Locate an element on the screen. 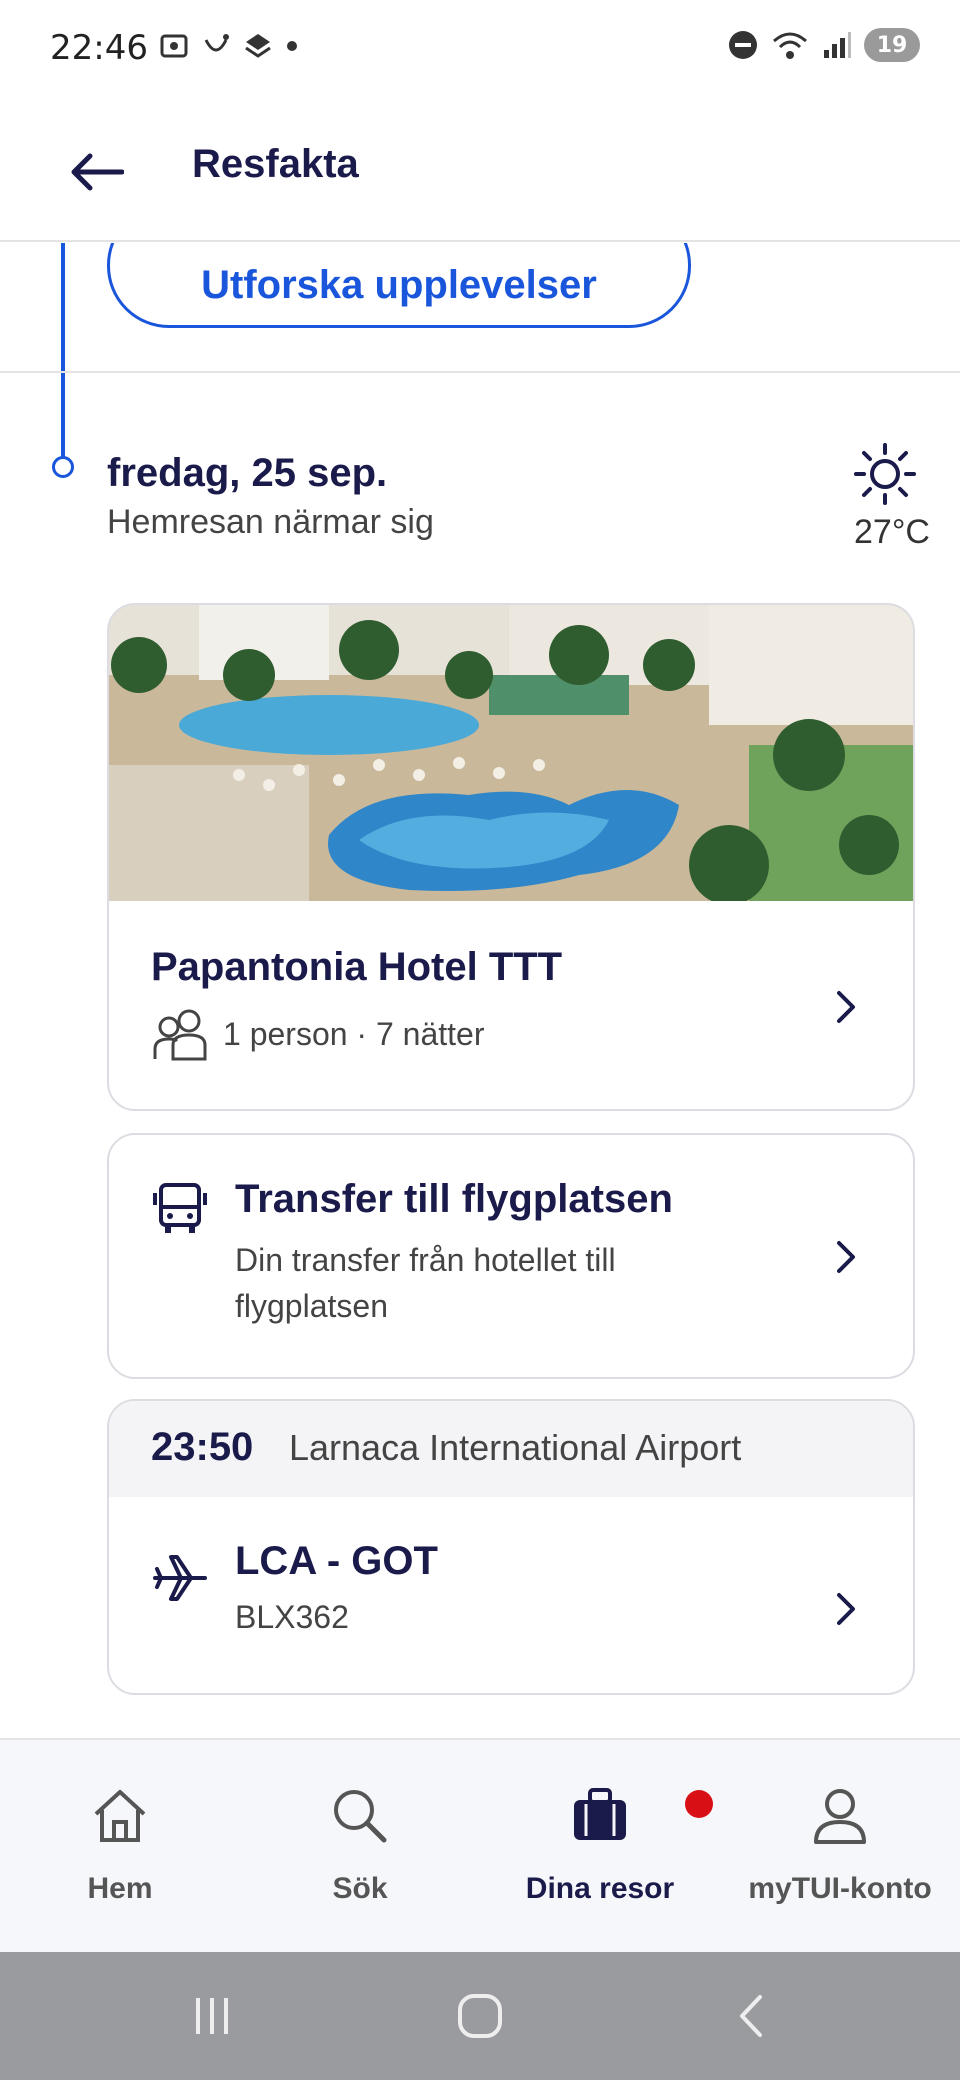 The width and height of the screenshot is (960, 2080). section-divider is located at coordinates (480, 372).